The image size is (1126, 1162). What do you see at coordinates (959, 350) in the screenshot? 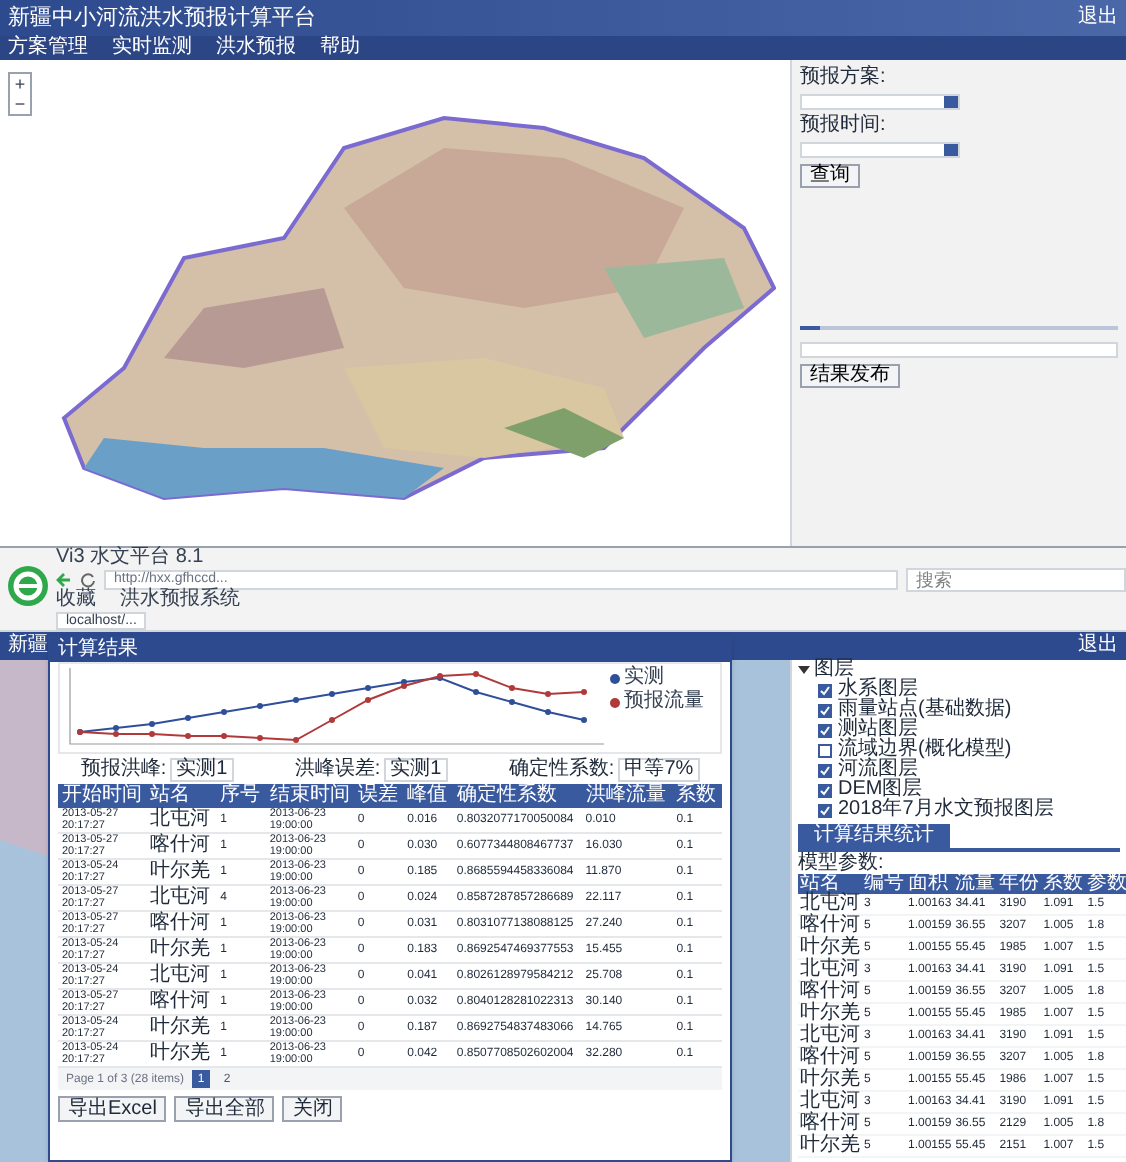
I see `text-field` at bounding box center [959, 350].